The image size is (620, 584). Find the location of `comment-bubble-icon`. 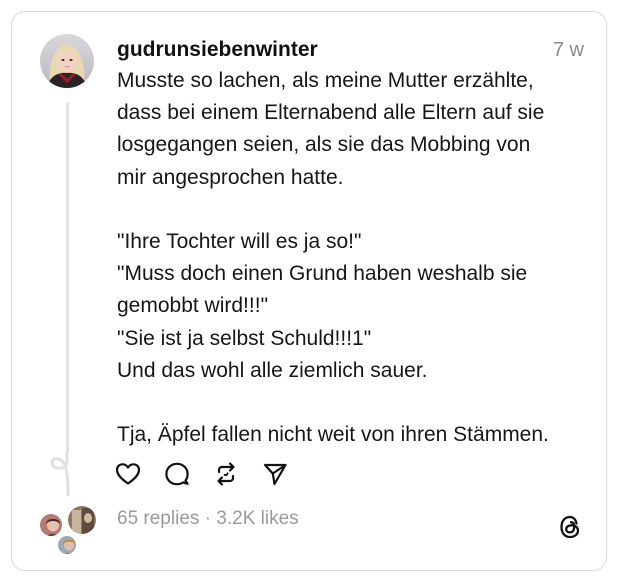

comment-bubble-icon is located at coordinates (177, 474).